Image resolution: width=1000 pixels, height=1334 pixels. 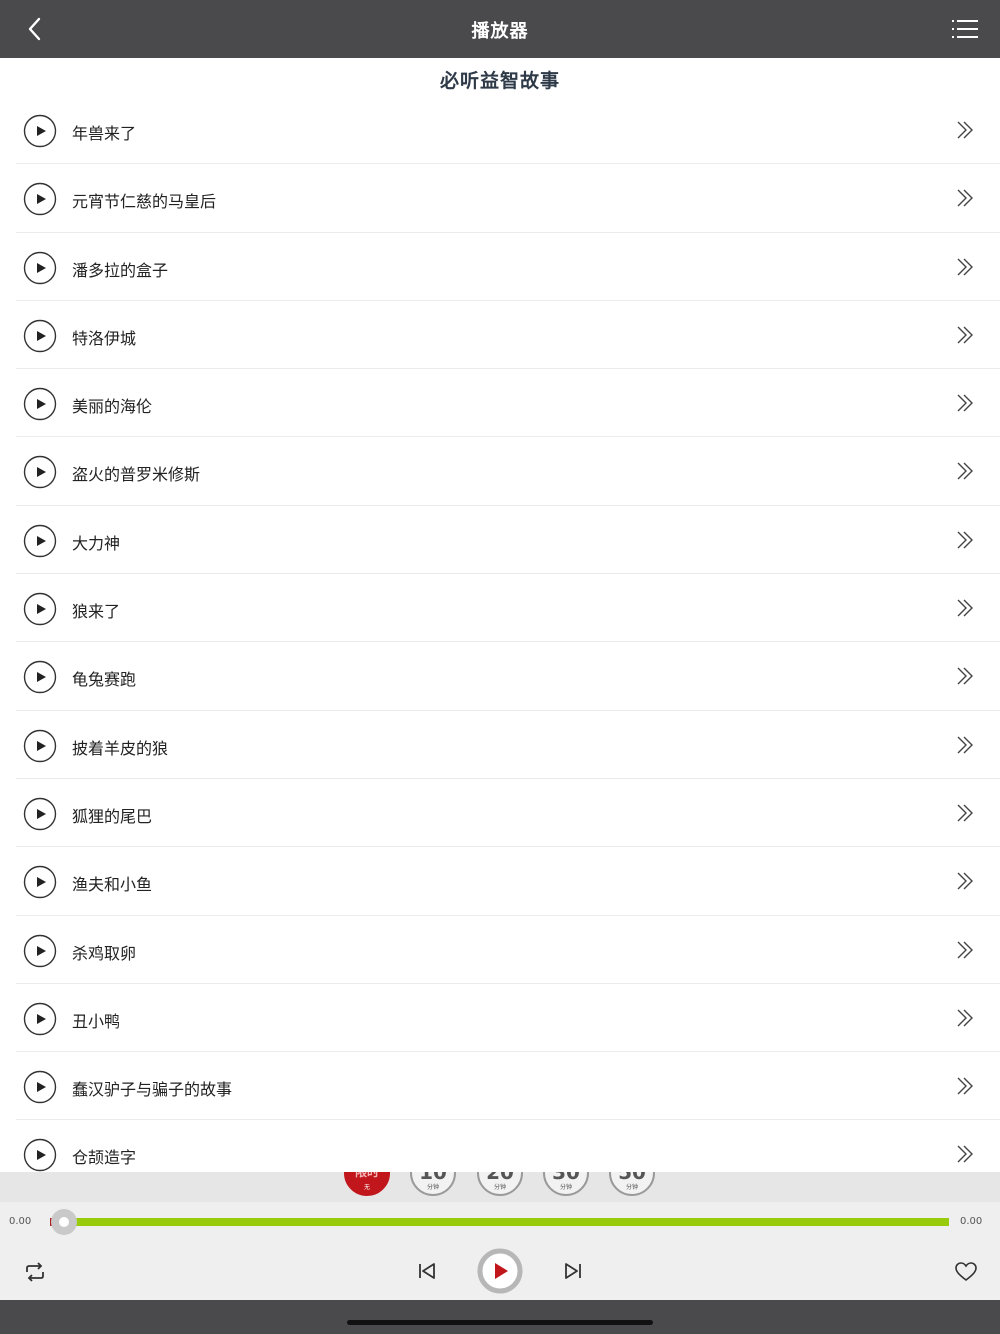 I want to click on total-time: 0.00, so click(x=971, y=1221).